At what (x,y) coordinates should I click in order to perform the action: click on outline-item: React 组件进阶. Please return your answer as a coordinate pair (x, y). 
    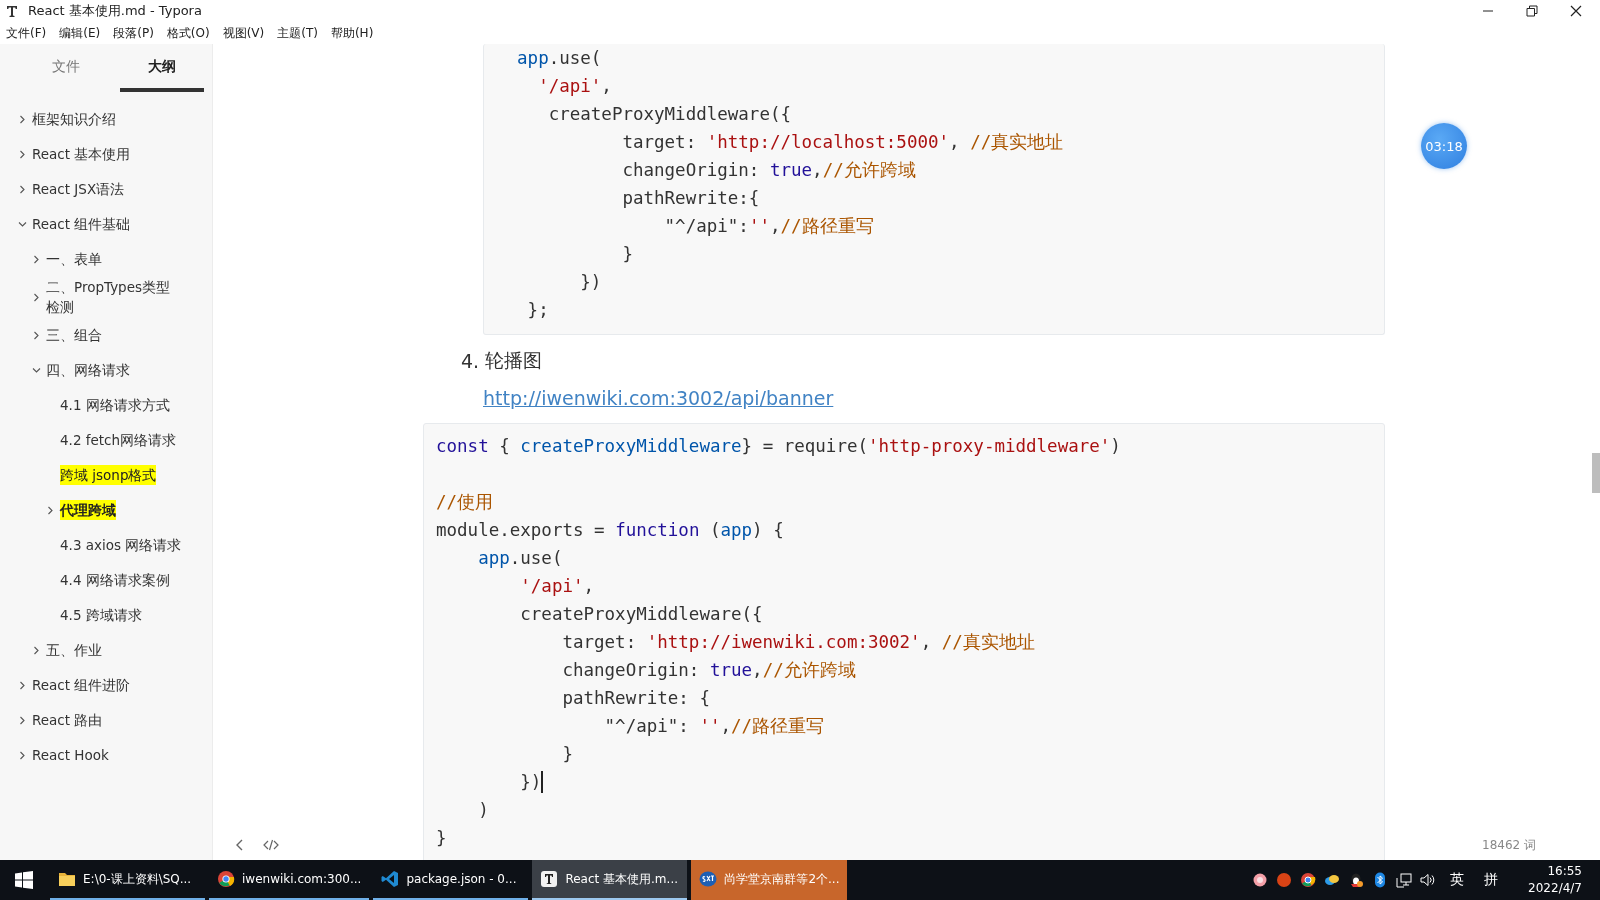
    Looking at the image, I should click on (106, 685).